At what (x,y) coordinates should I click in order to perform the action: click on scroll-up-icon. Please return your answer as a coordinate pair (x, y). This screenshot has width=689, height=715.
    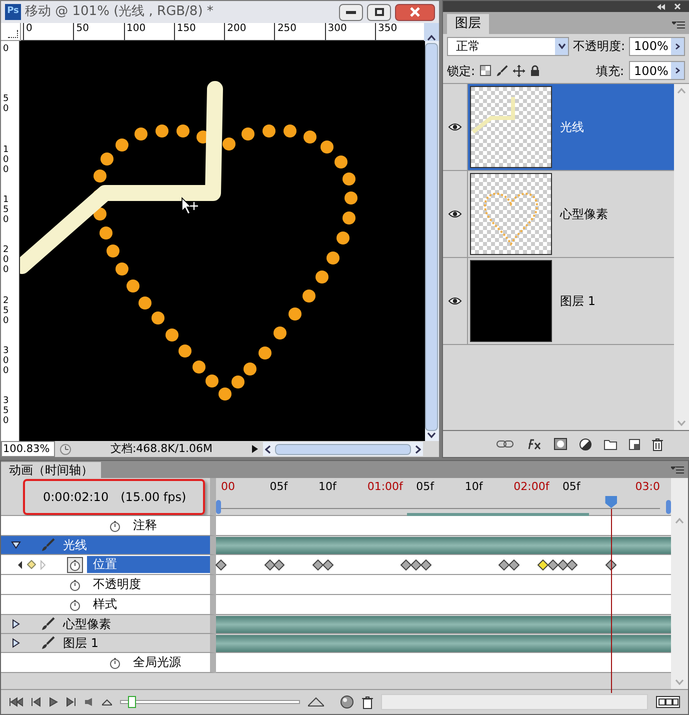
    Looking at the image, I should click on (431, 38).